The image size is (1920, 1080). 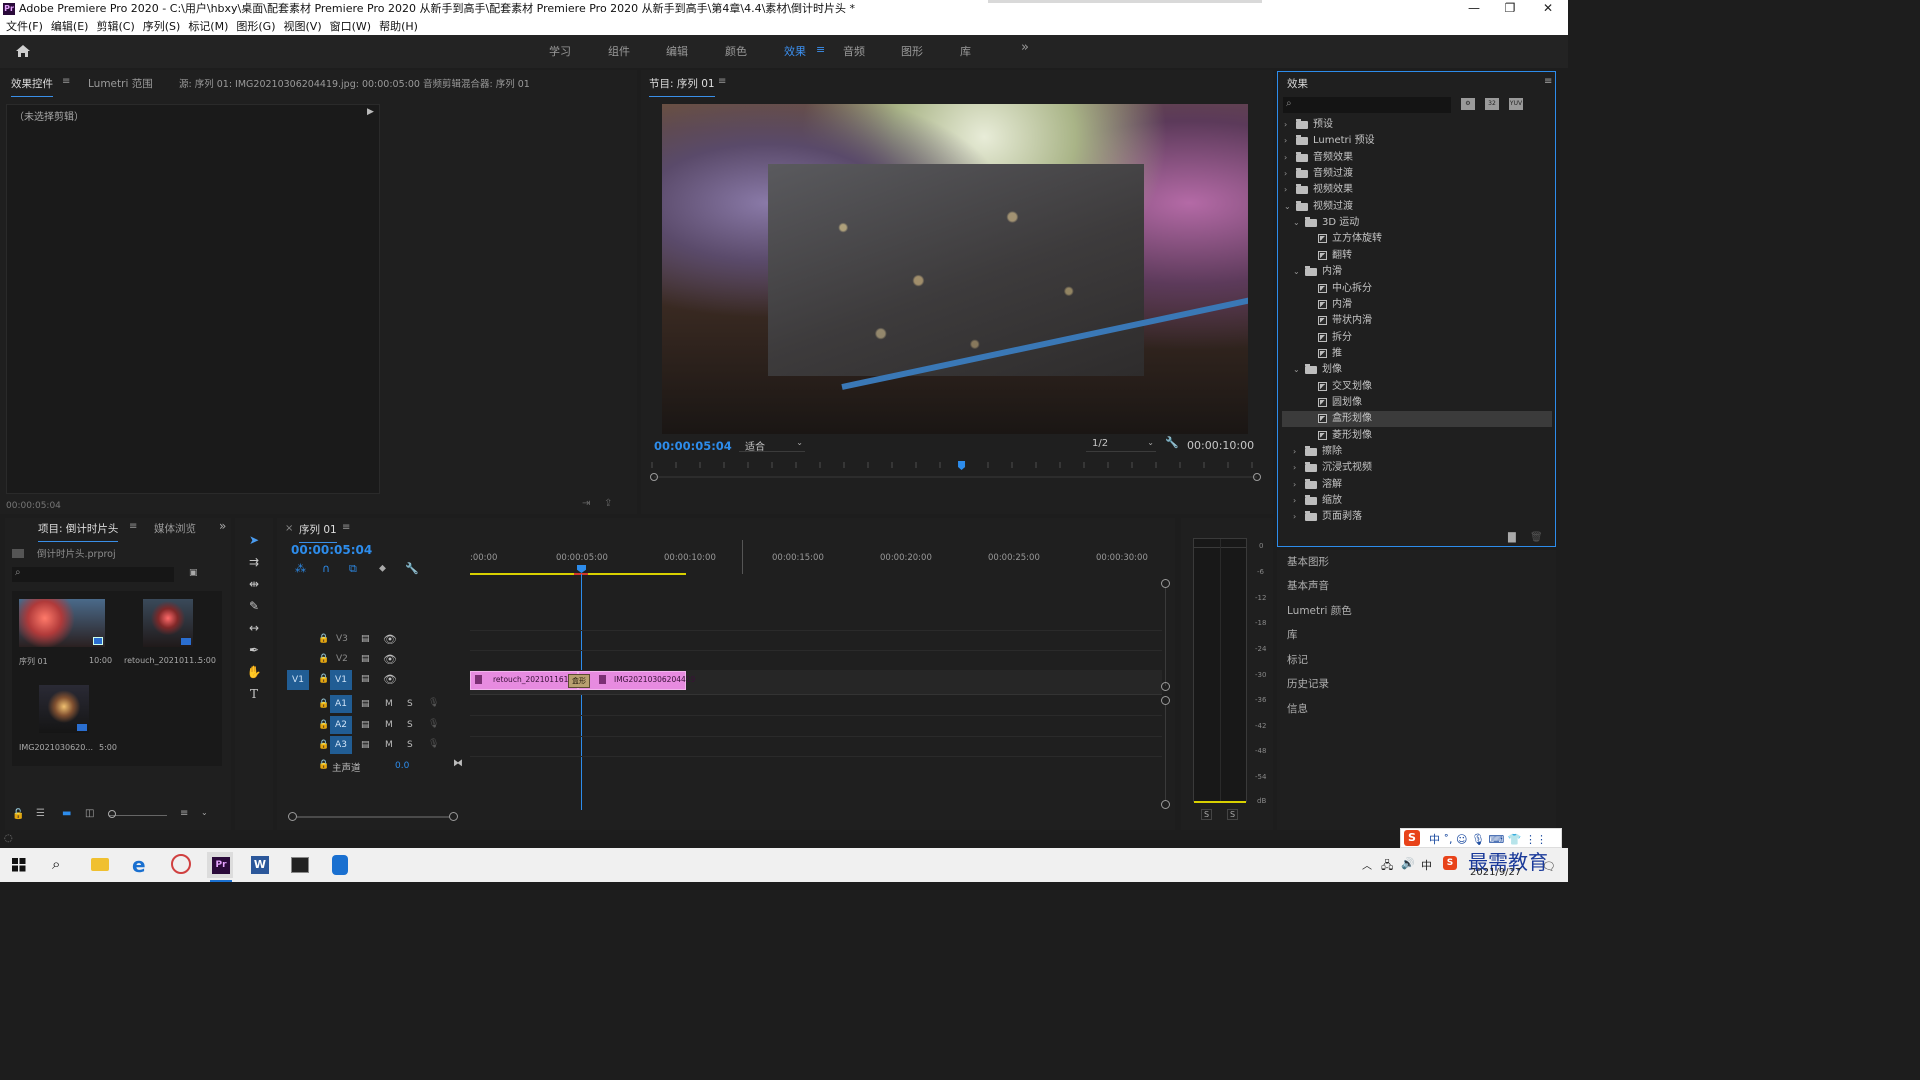 I want to click on share-icon: ⇪, so click(x=608, y=503).